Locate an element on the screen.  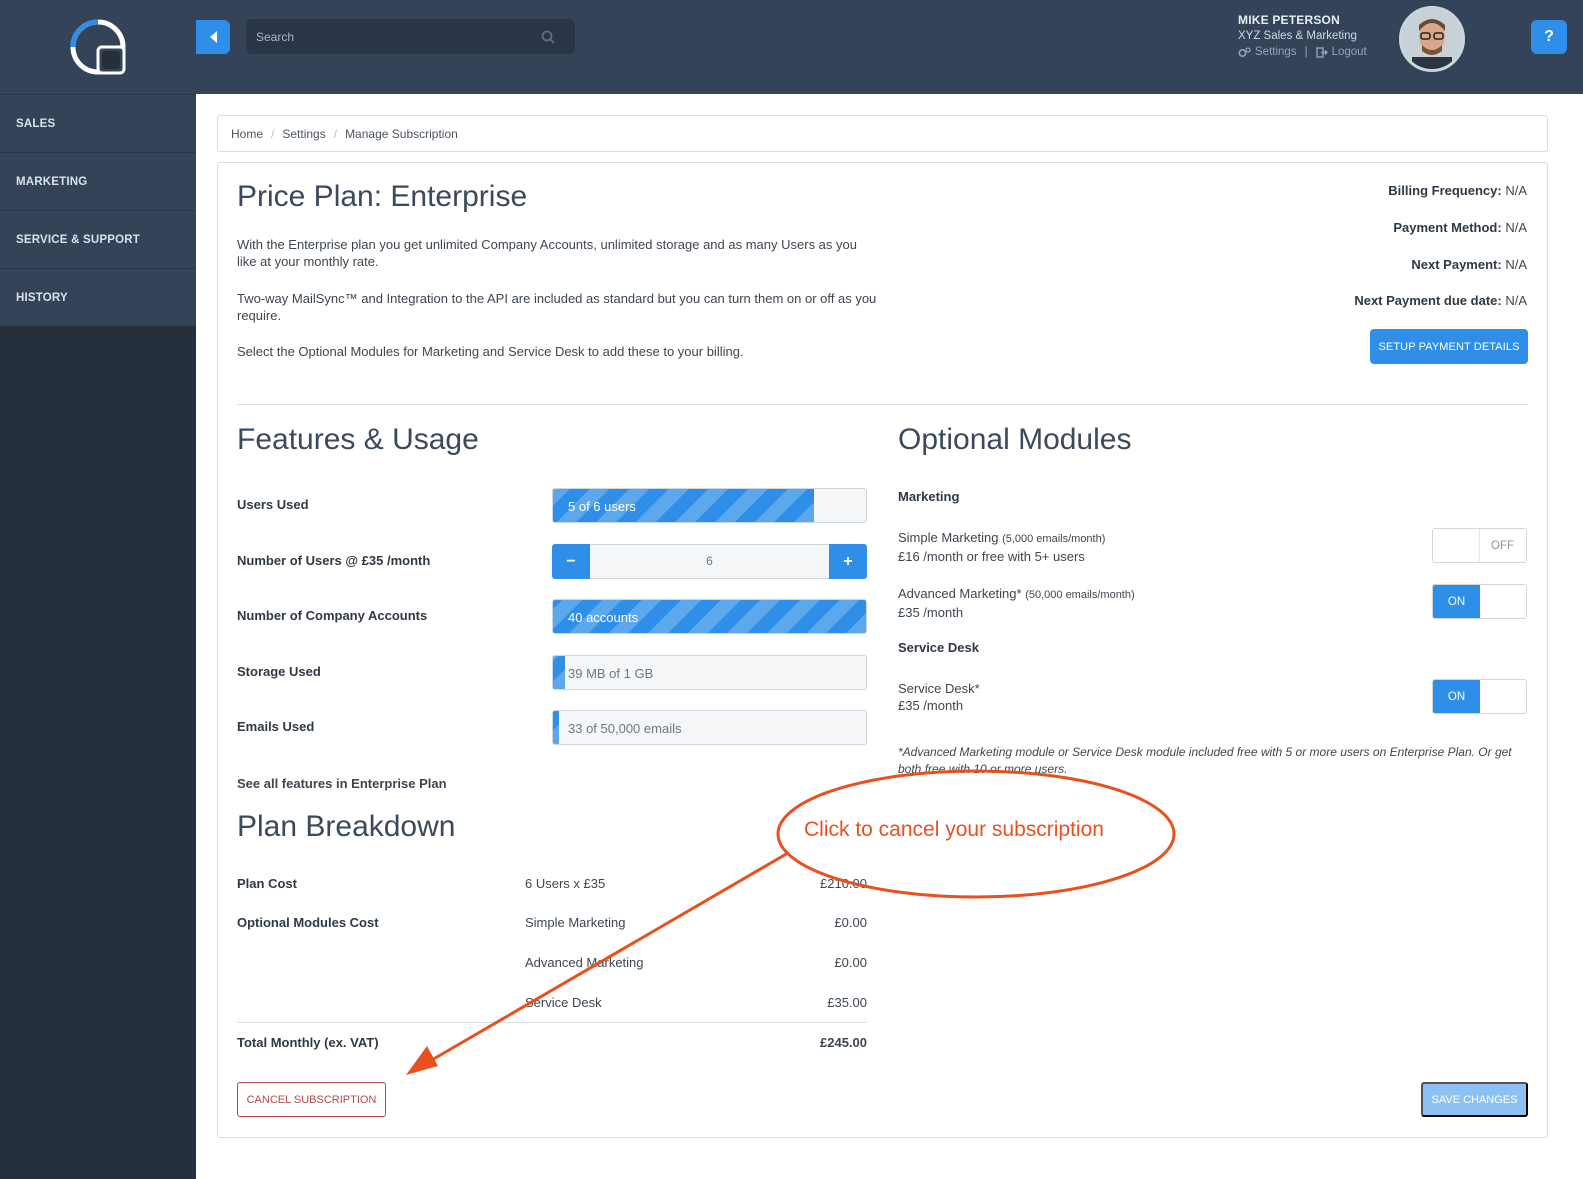
increment-users-button: + is located at coordinates (848, 561).